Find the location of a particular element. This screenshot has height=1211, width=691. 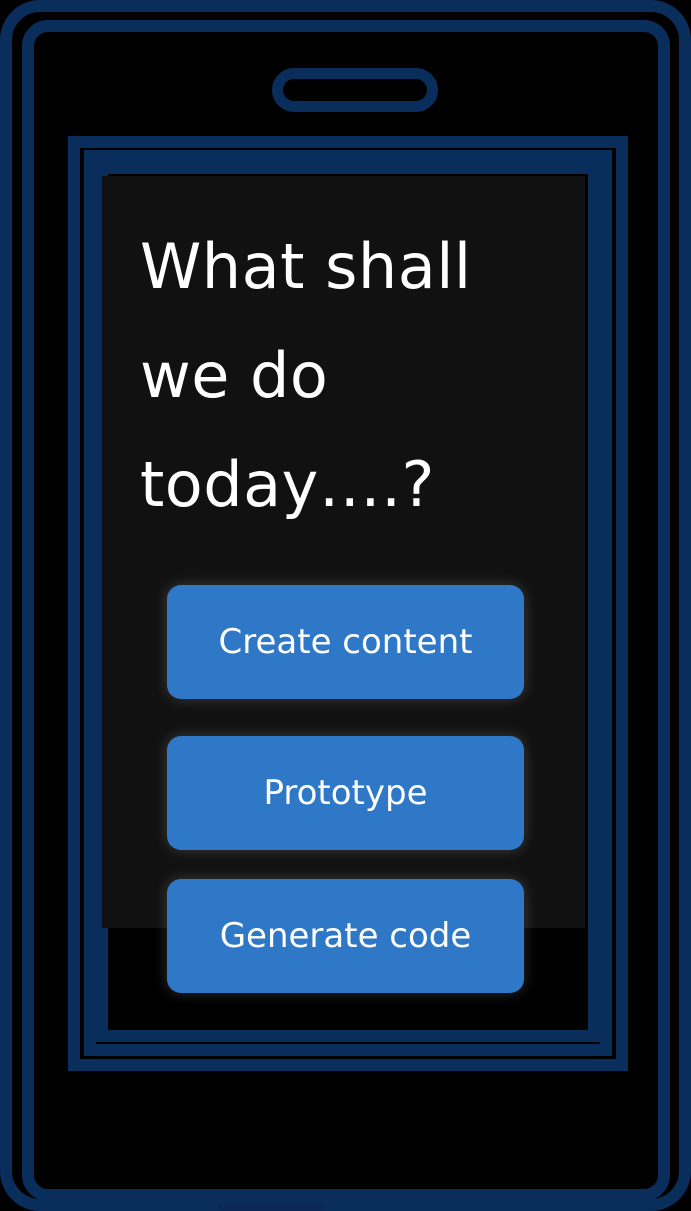

generate-code-button: Generate code is located at coordinates (345, 936).